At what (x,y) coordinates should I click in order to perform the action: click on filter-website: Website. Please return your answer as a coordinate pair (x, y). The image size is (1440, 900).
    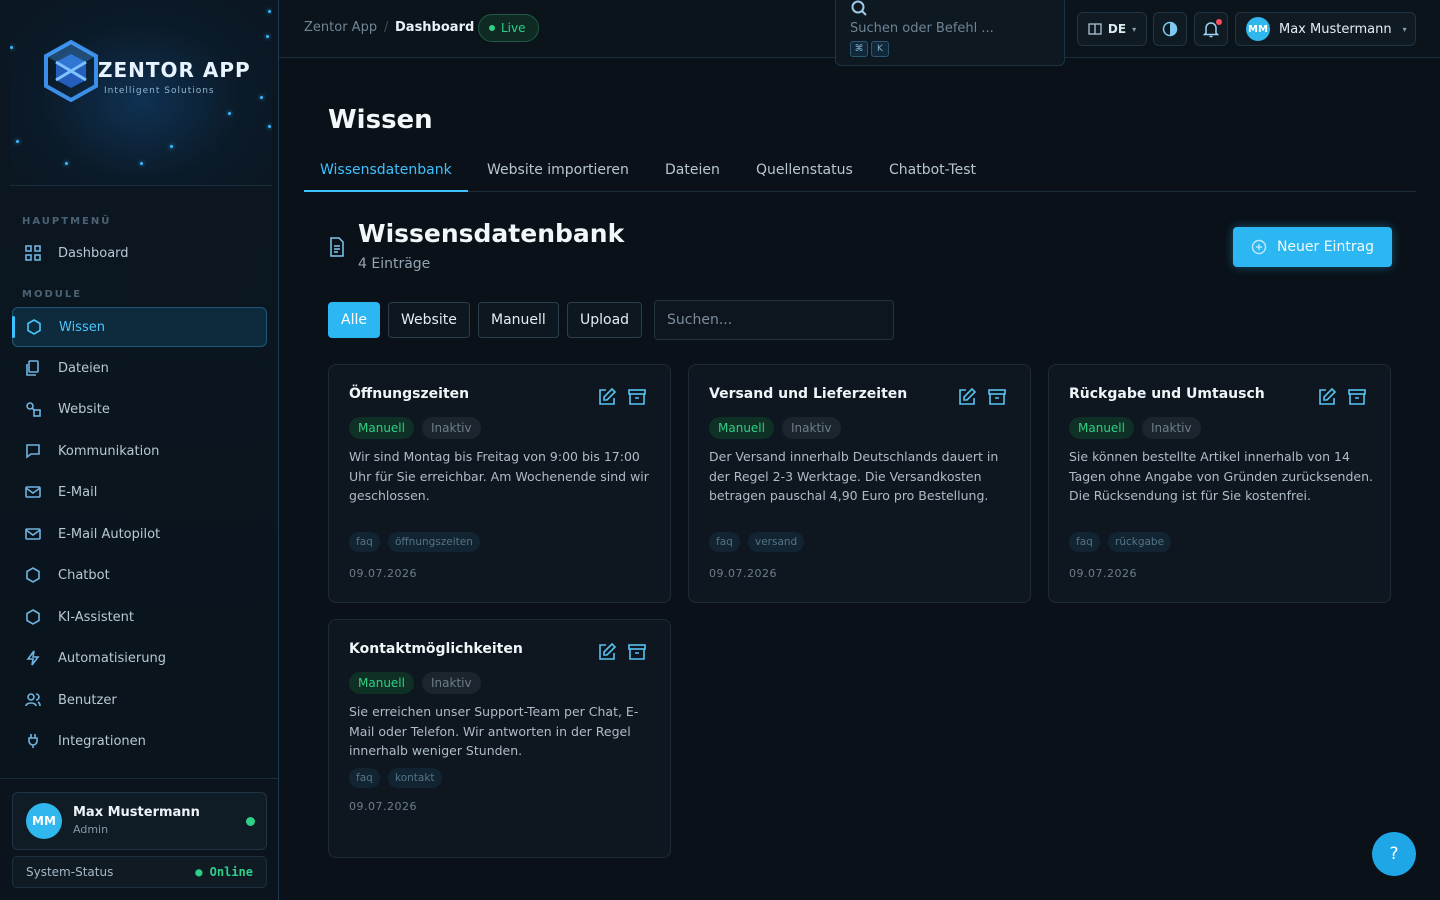
    Looking at the image, I should click on (429, 320).